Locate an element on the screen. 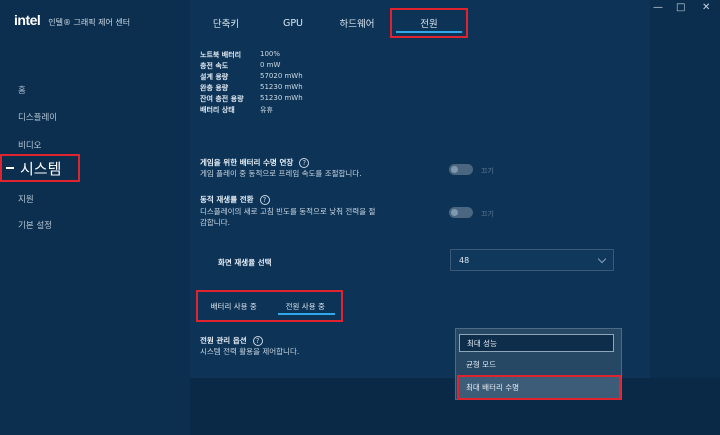 This screenshot has width=720, height=435. info-key: 배터리 상태 is located at coordinates (217, 110).